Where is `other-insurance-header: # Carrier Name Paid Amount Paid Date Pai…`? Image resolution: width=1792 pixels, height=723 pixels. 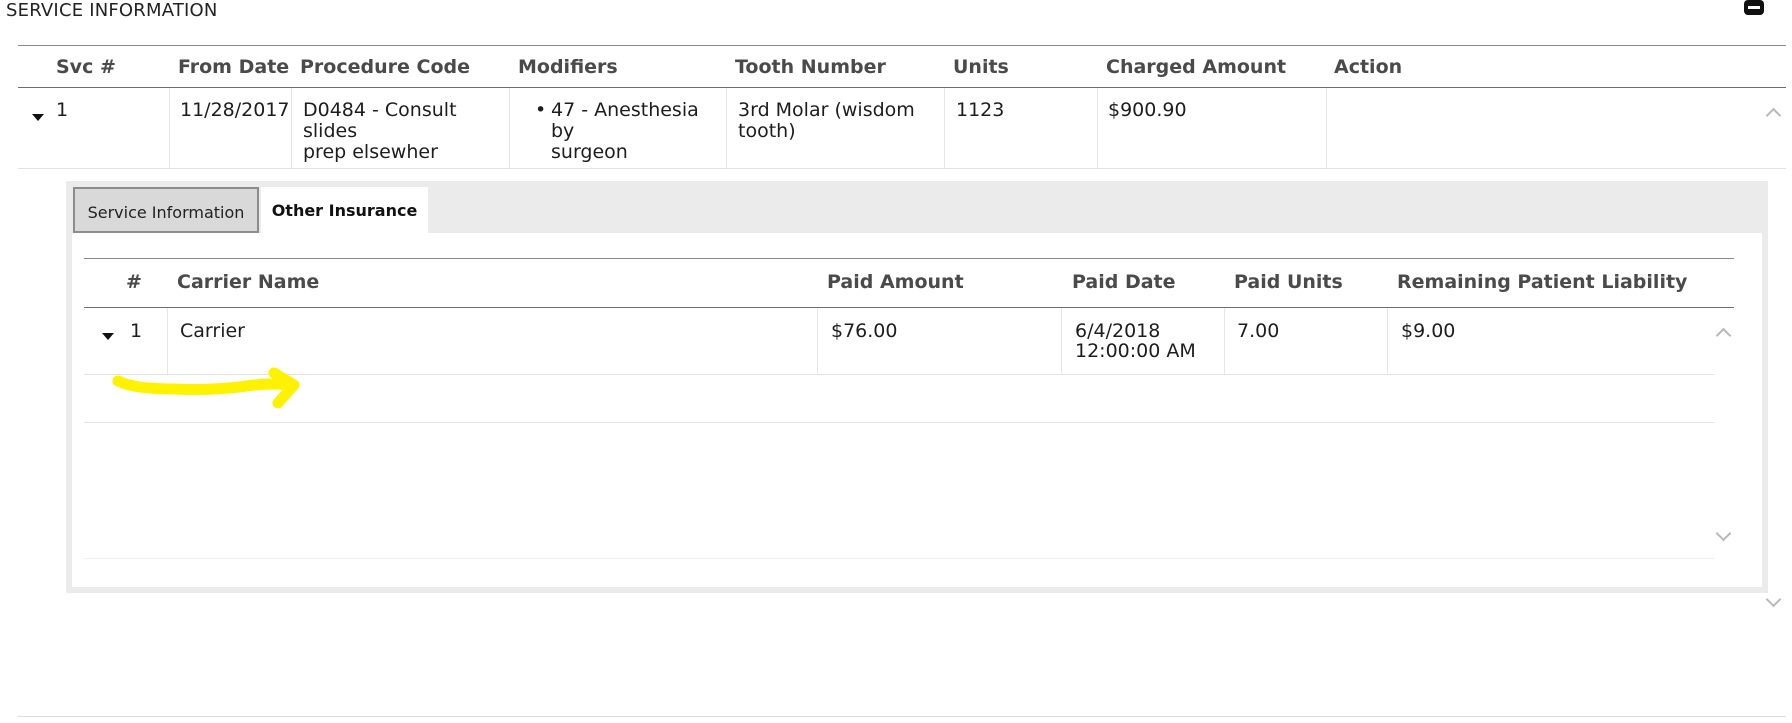
other-insurance-header: # Carrier Name Paid Amount Paid Date Pai… is located at coordinates (909, 283).